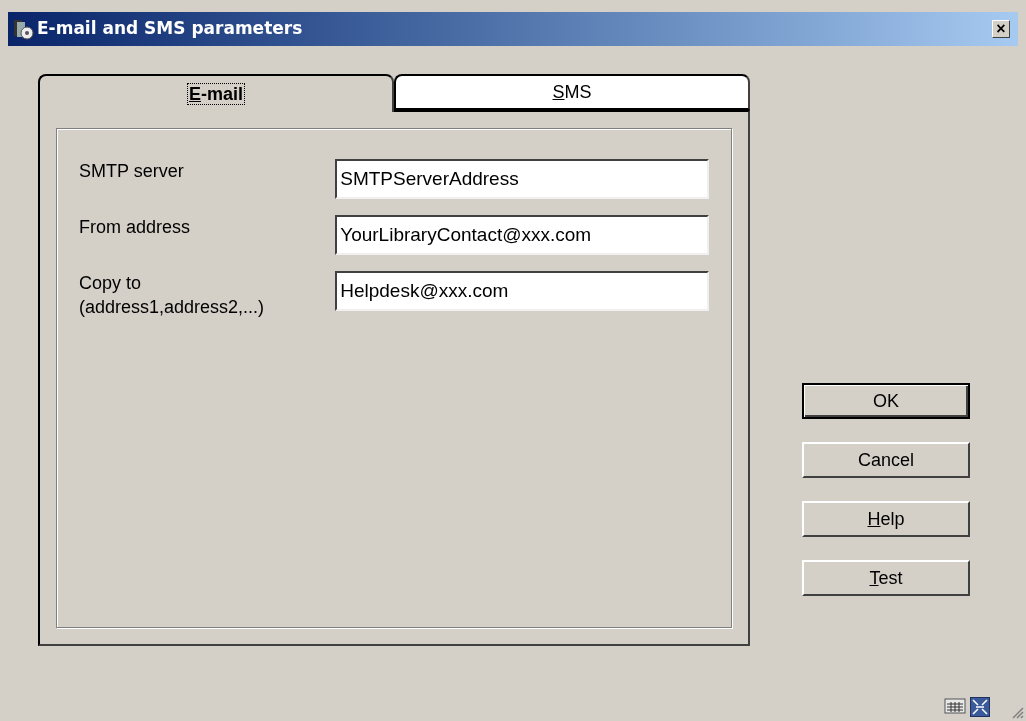  Describe the element at coordinates (1017, 712) in the screenshot. I see `resize-grip-icon` at that location.